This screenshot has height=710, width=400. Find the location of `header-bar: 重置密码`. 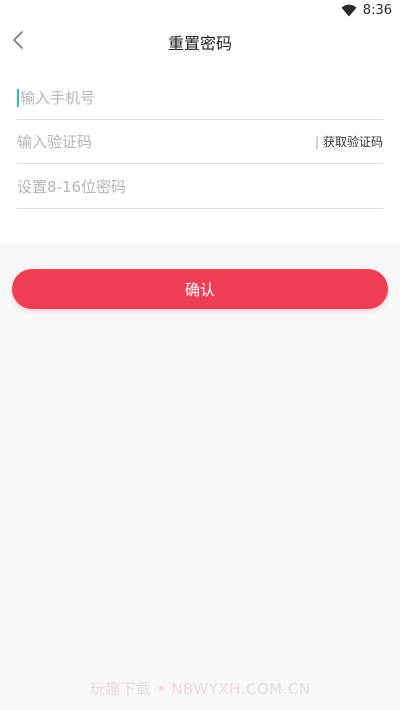

header-bar: 重置密码 is located at coordinates (200, 42).